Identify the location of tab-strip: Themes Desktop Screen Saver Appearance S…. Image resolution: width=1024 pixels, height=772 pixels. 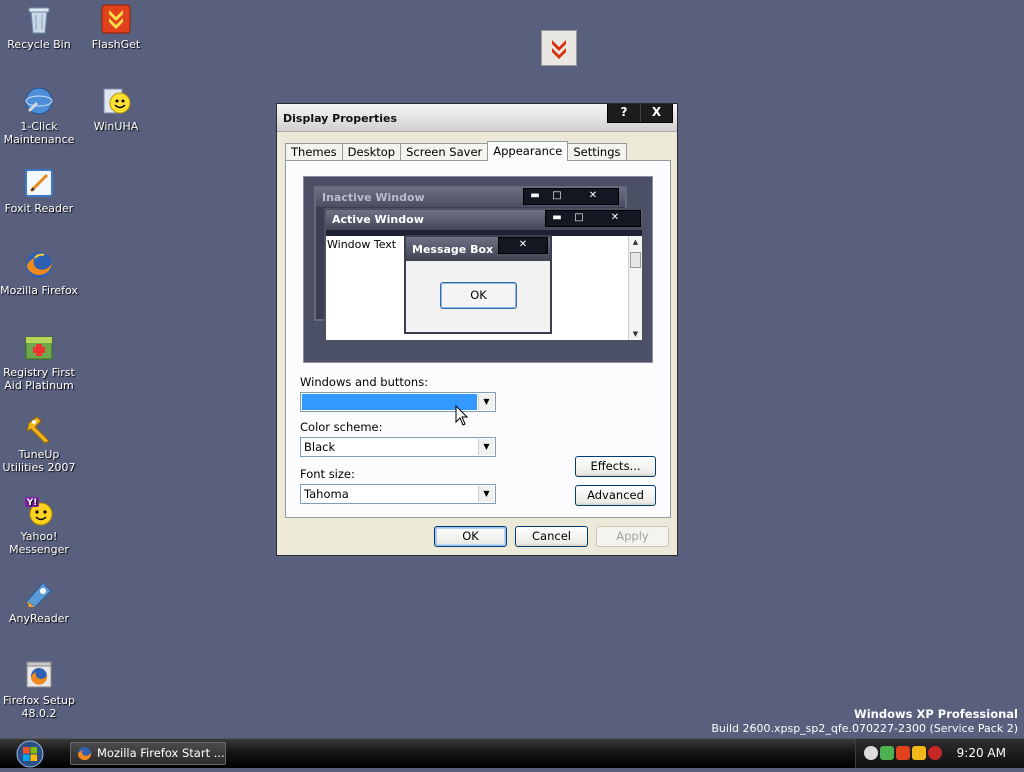
(456, 151).